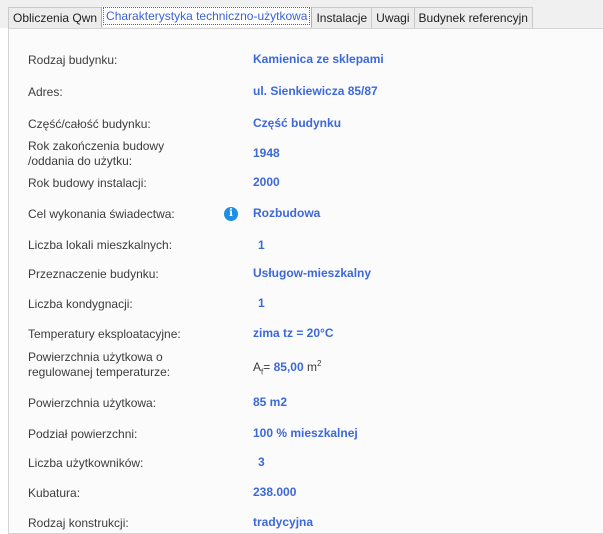 Image resolution: width=603 pixels, height=534 pixels. What do you see at coordinates (92, 403) in the screenshot?
I see `usable-area-label: Powierzchnia użytkowa:` at bounding box center [92, 403].